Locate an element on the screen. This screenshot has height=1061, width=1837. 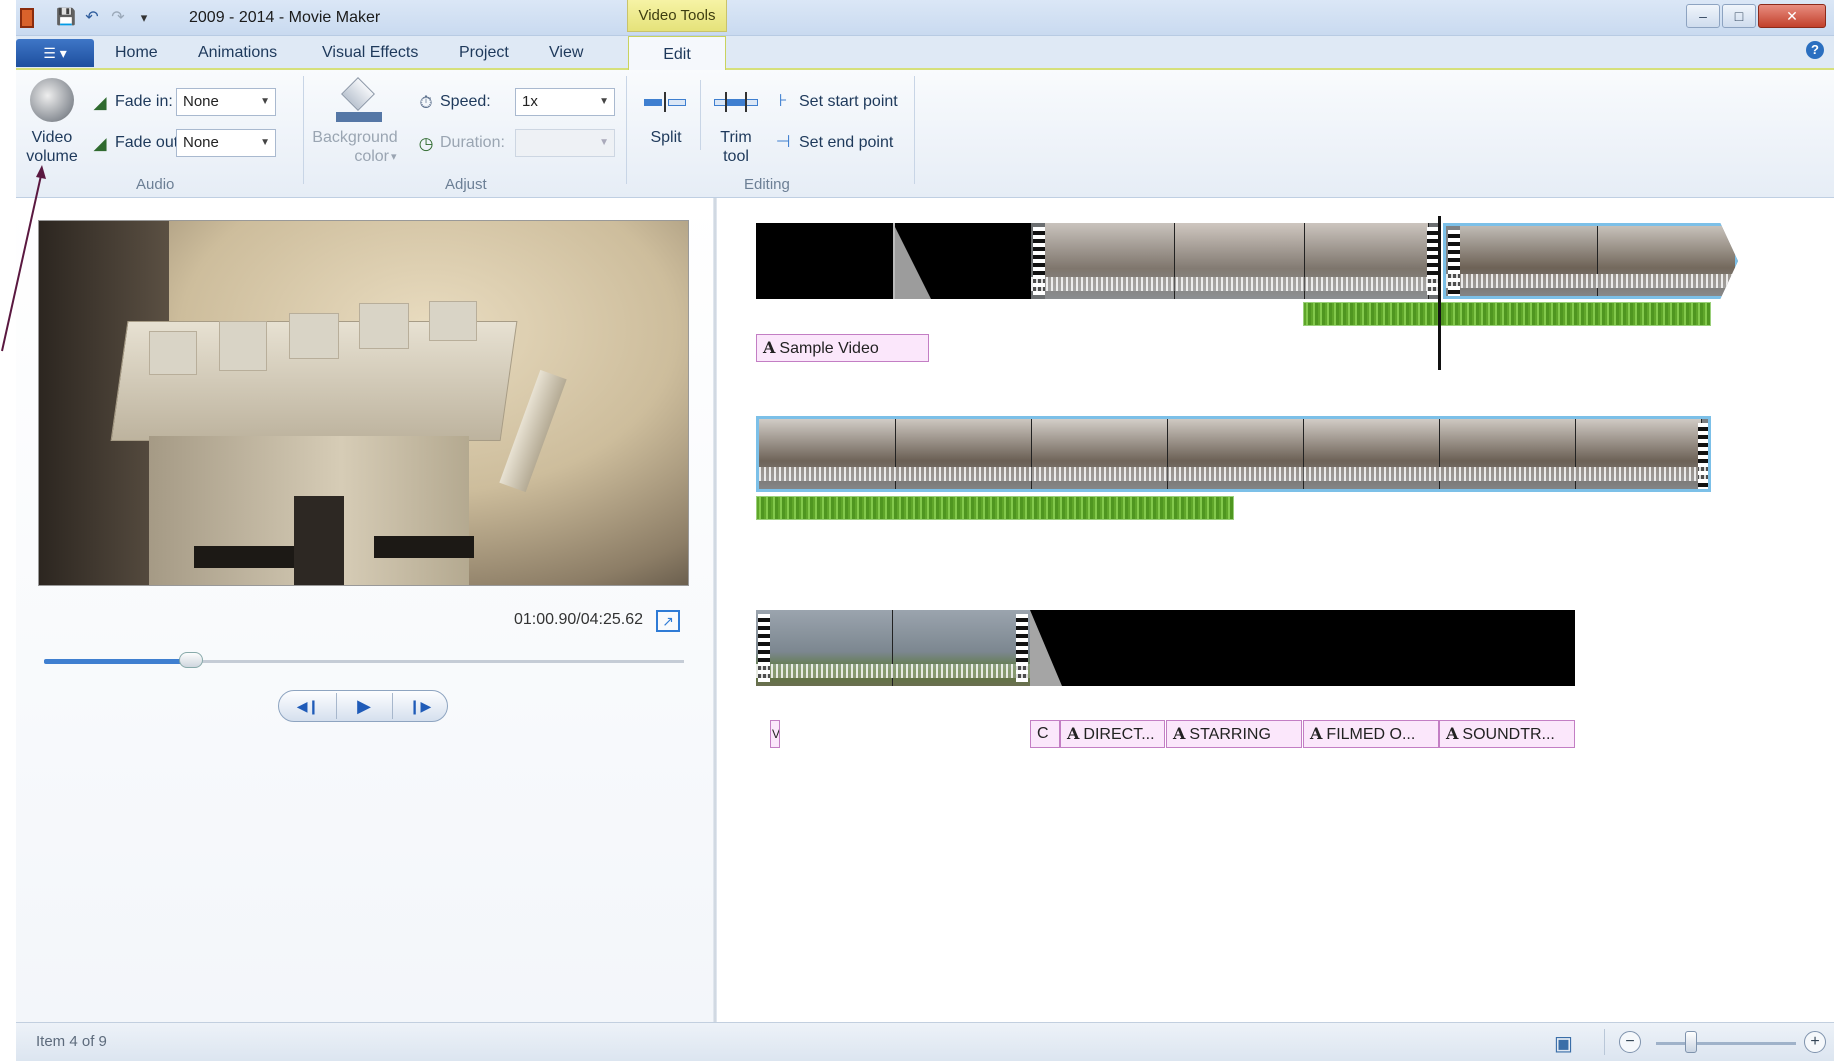
group-separator is located at coordinates (626, 130).